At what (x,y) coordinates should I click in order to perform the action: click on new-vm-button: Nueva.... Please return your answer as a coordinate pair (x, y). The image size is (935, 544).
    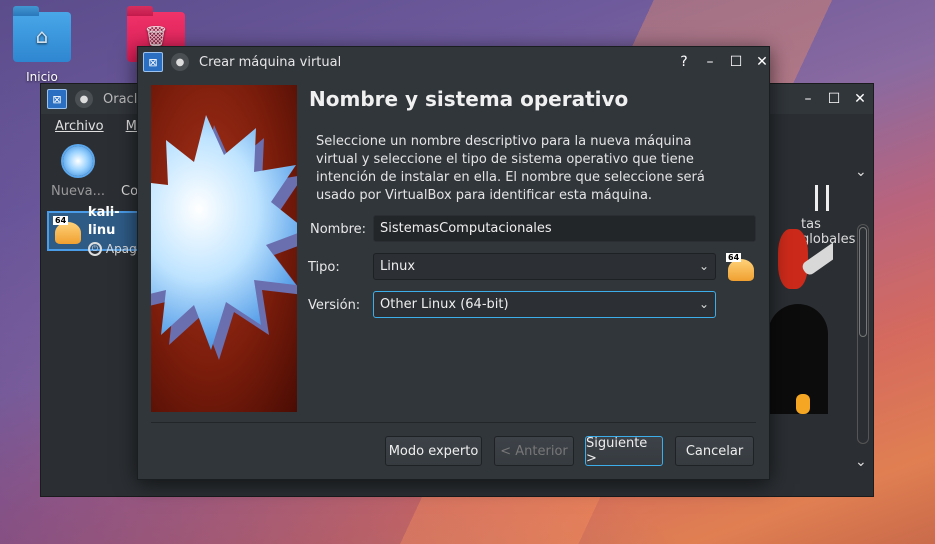
    Looking at the image, I should click on (78, 172).